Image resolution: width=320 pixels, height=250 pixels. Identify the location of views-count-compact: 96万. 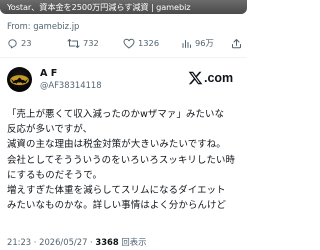
(204, 43).